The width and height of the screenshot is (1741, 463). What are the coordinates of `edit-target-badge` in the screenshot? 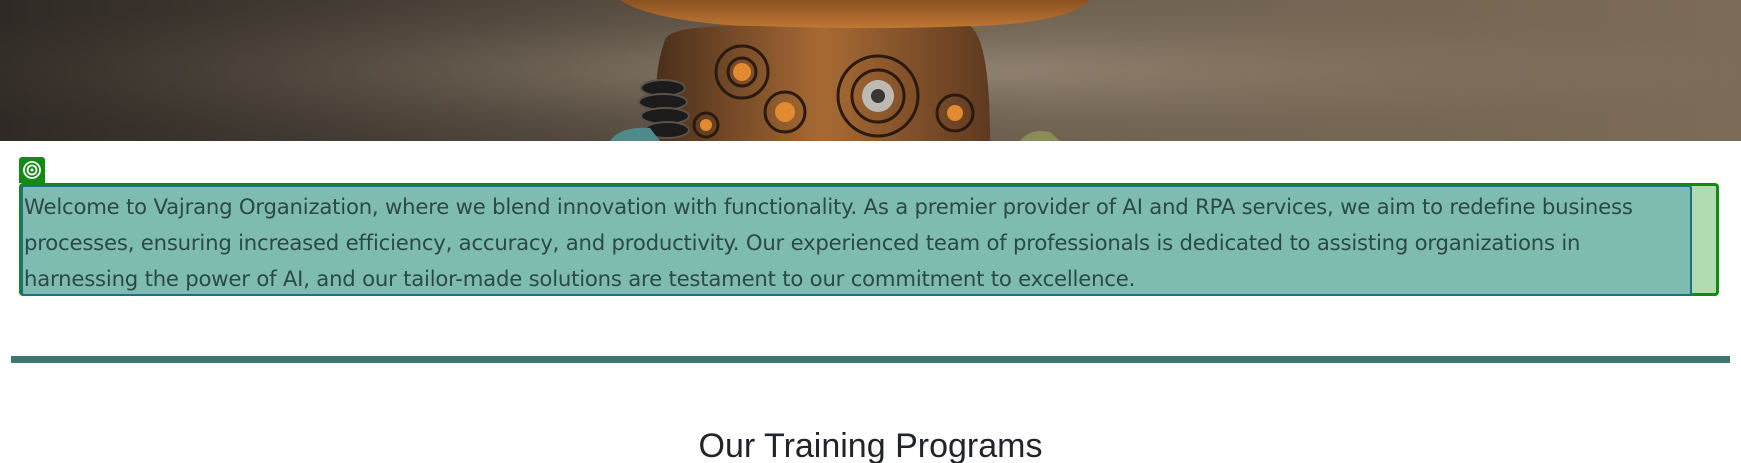 It's located at (32, 170).